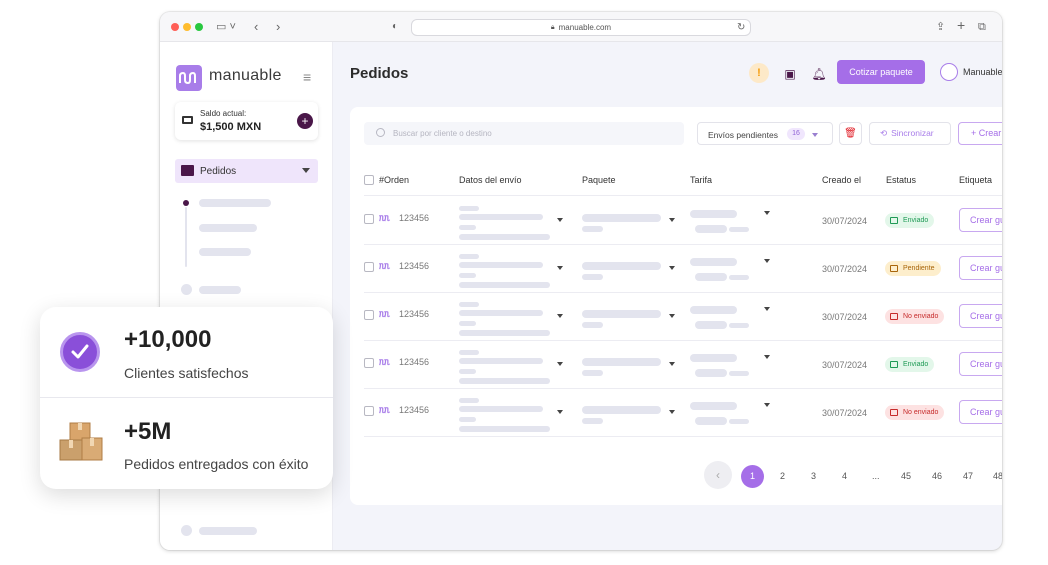 This screenshot has width=1048, height=565. Describe the element at coordinates (759, 73) in the screenshot. I see `warning-icon: !` at that location.